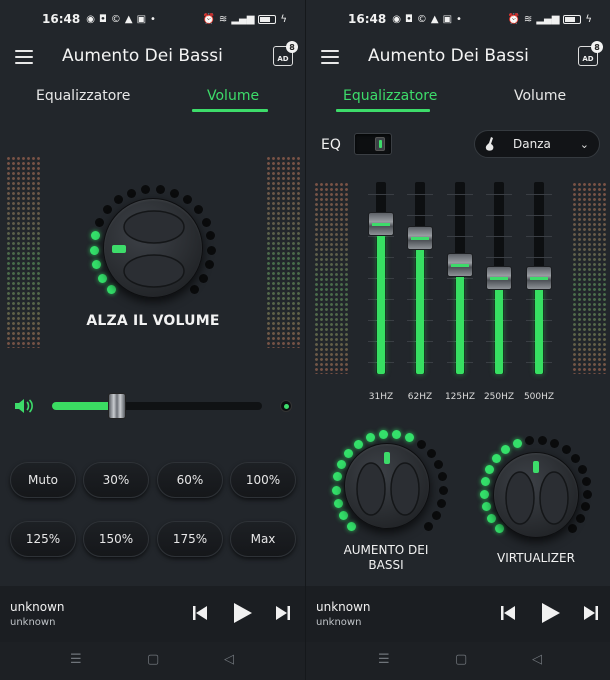 This screenshot has width=610, height=680. Describe the element at coordinates (43, 480) in the screenshot. I see `preset-button-muto: Muto` at that location.